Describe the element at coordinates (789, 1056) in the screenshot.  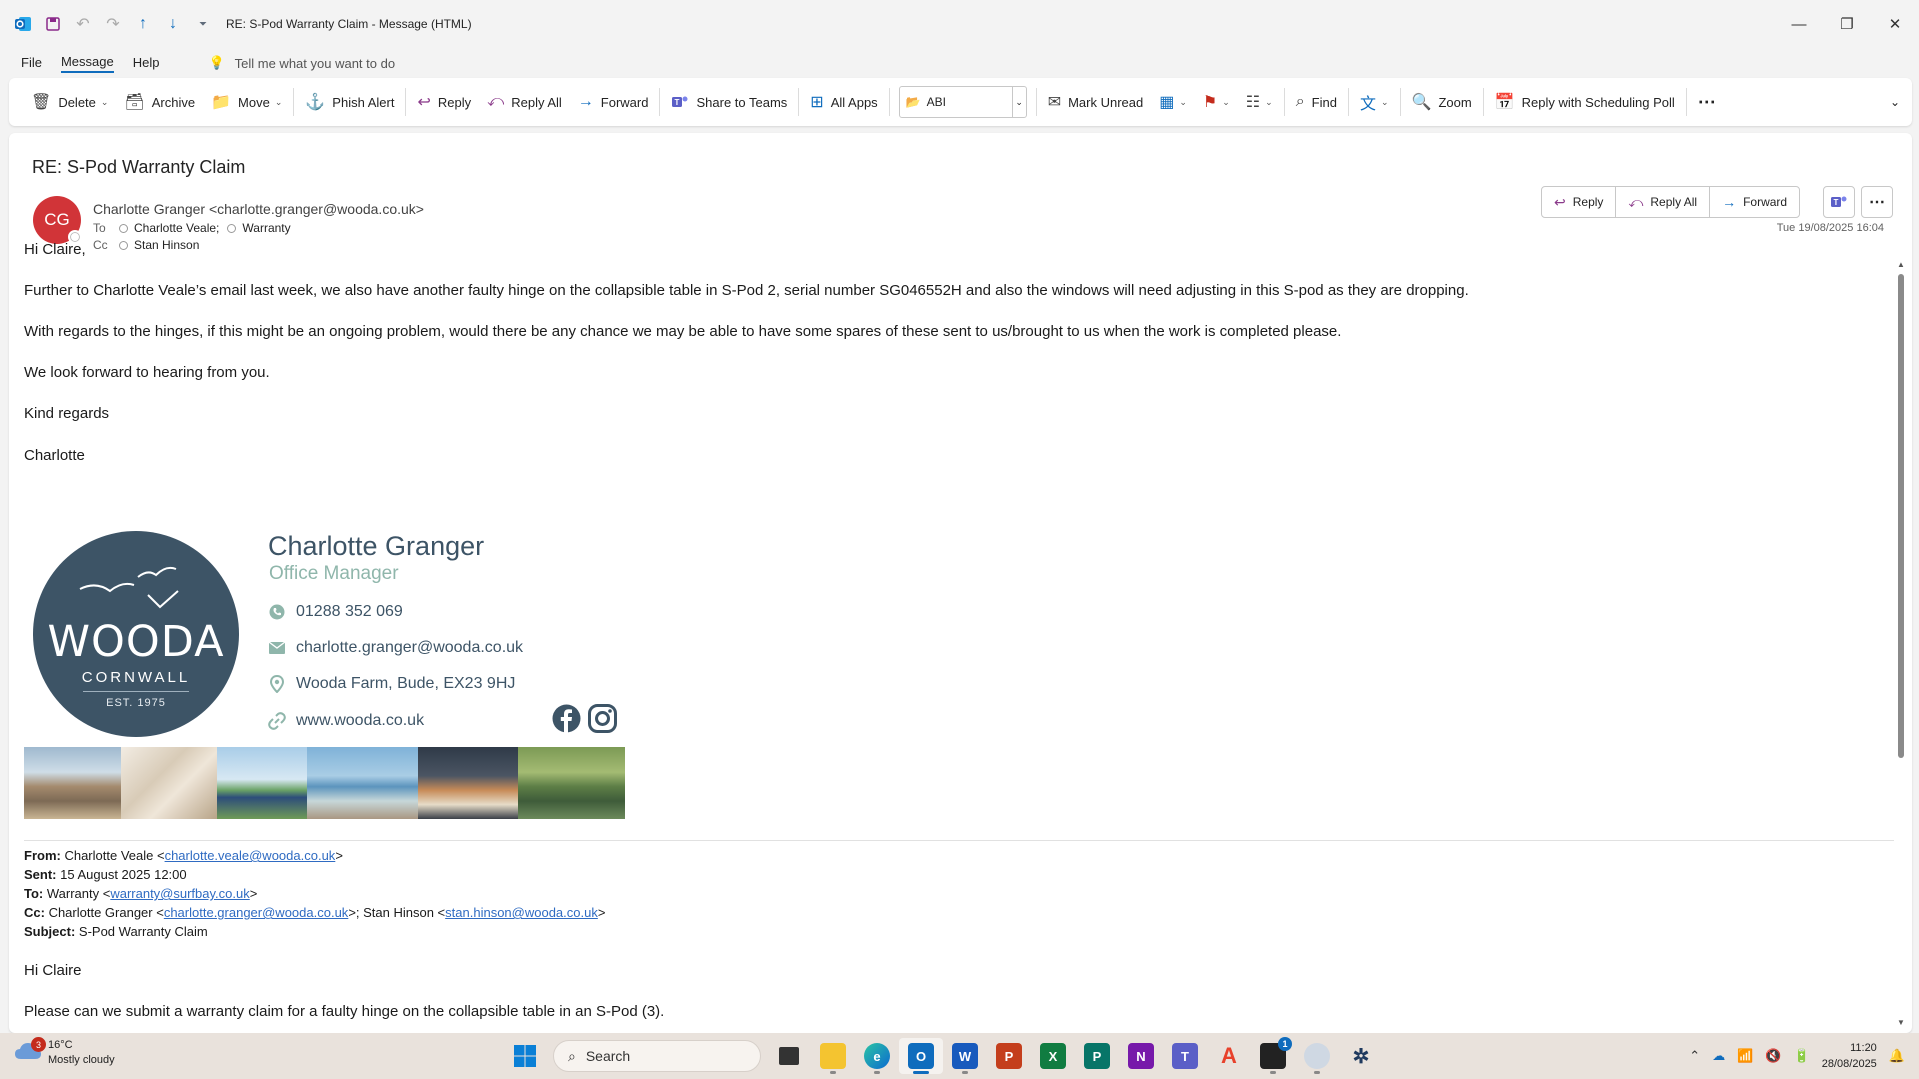
I see `task-view-button` at that location.